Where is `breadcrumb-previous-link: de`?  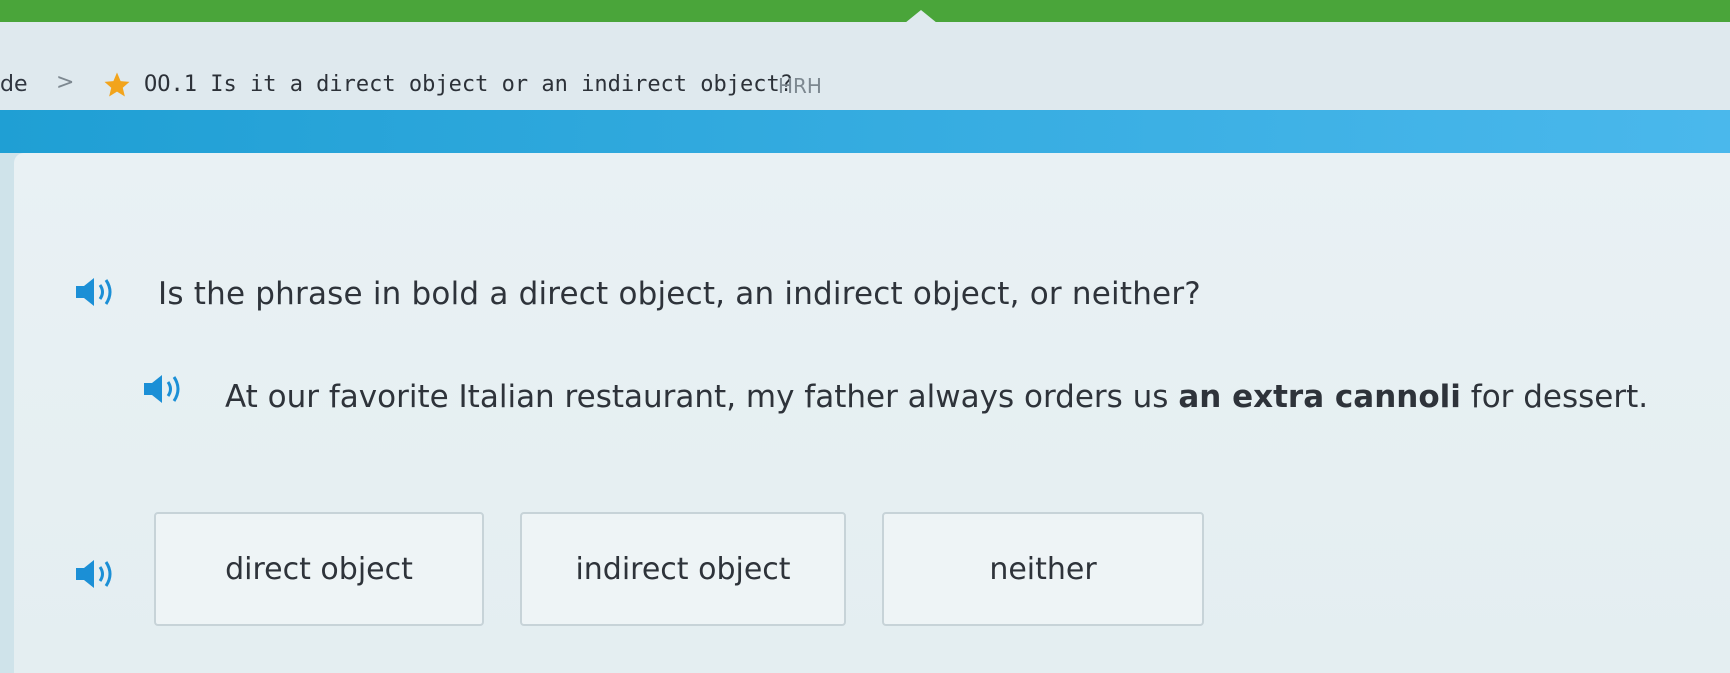 breadcrumb-previous-link: de is located at coordinates (14, 84).